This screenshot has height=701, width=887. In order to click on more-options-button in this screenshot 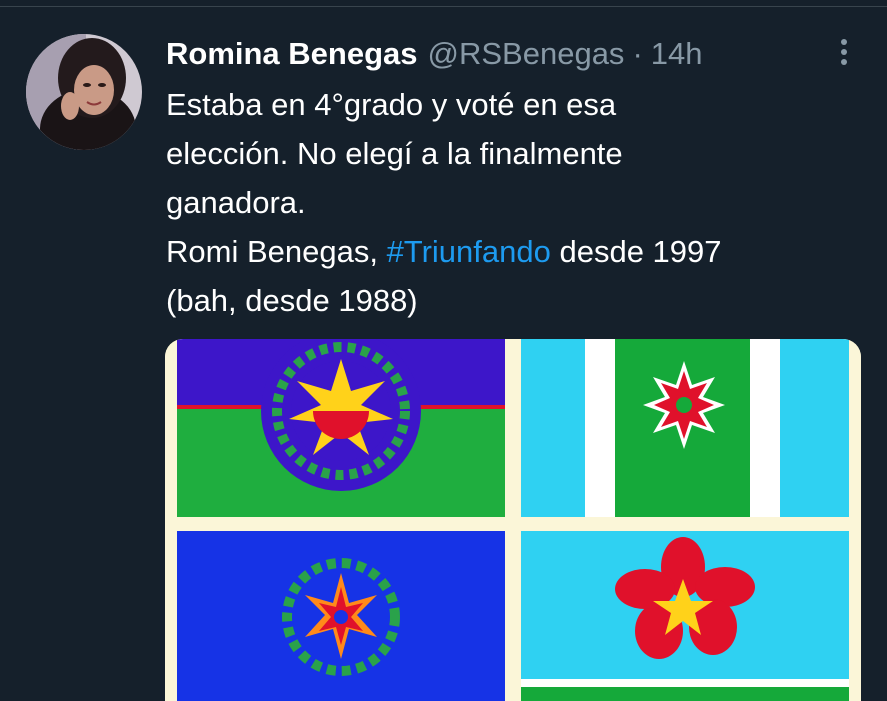, I will do `click(844, 52)`.